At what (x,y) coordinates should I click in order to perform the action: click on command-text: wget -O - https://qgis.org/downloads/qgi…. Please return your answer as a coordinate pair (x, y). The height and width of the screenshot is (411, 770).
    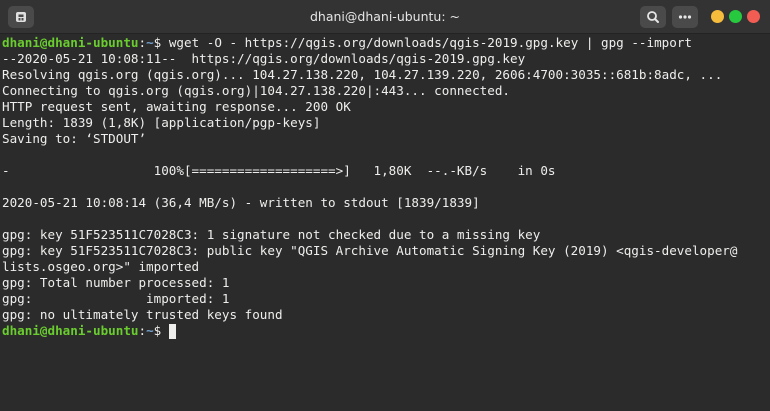
    Looking at the image, I should click on (430, 42).